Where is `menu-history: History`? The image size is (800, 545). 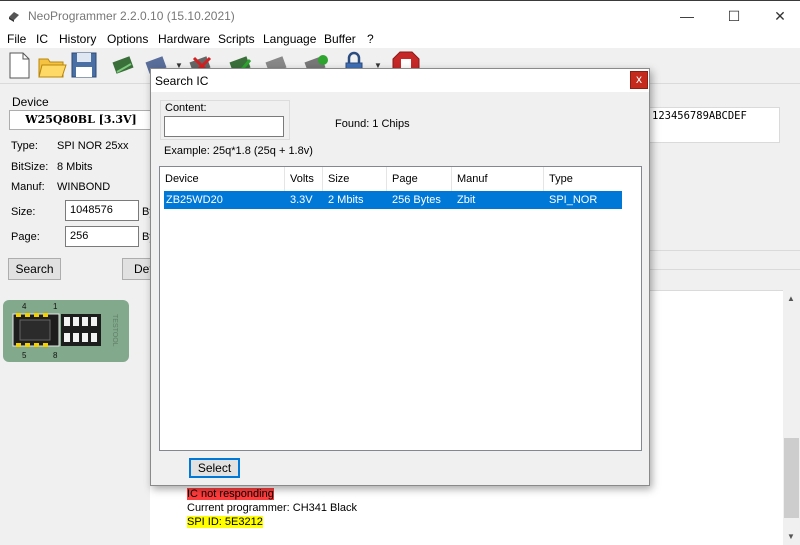 menu-history: History is located at coordinates (77, 39).